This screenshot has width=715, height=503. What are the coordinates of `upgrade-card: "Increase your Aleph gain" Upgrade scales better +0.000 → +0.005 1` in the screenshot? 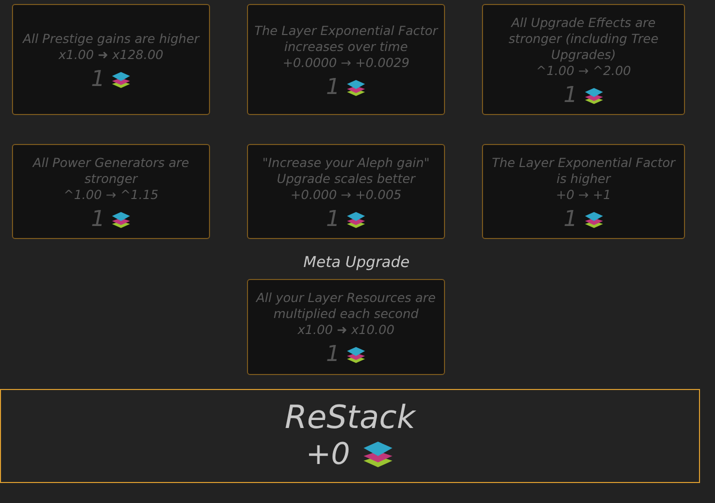 It's located at (346, 191).